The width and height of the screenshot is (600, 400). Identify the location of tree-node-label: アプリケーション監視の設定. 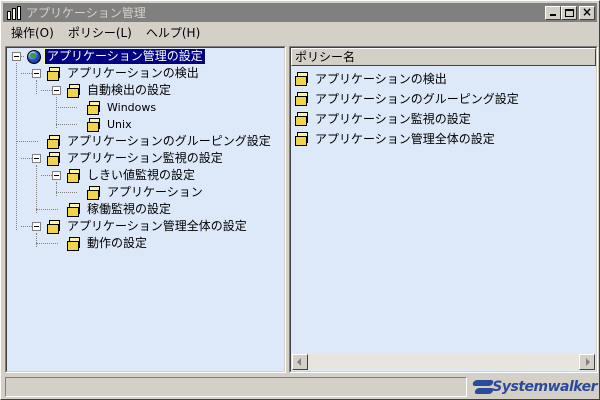
(145, 158).